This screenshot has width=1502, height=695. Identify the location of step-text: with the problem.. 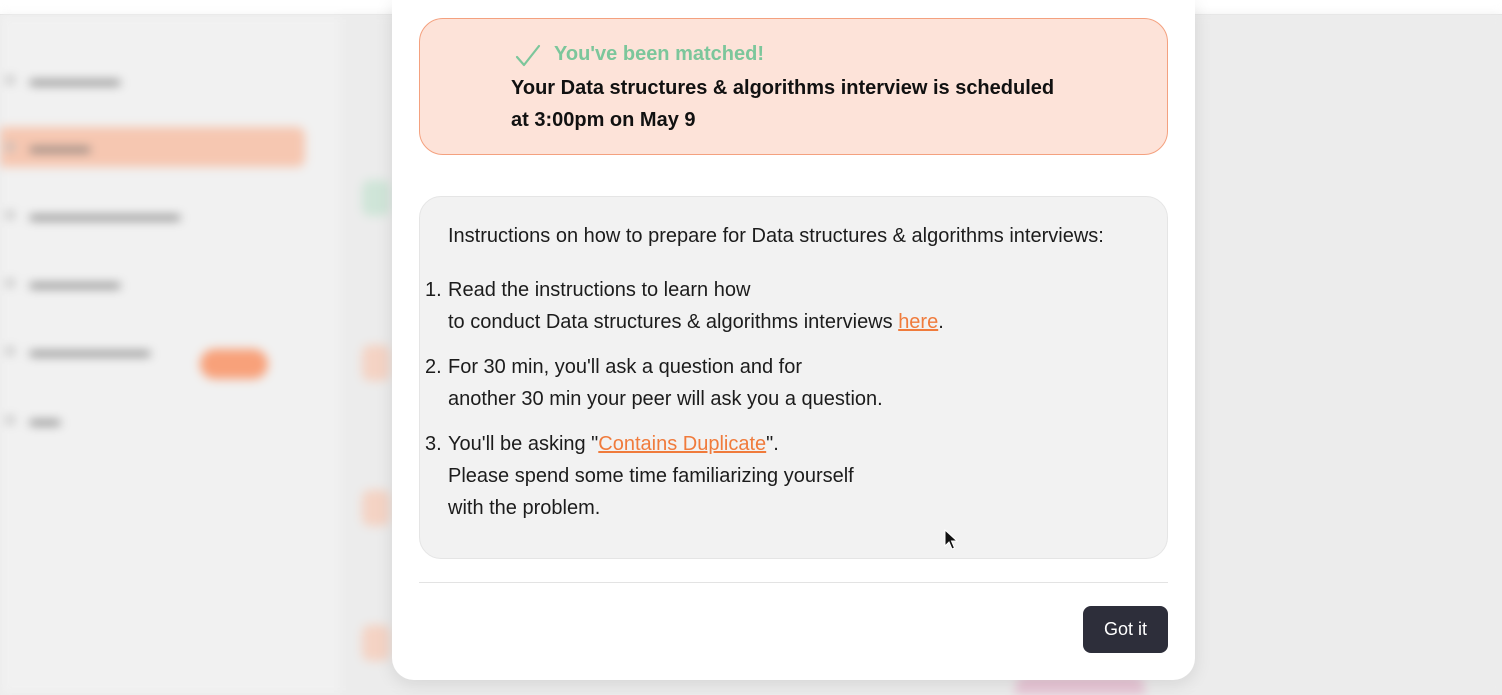
(524, 508).